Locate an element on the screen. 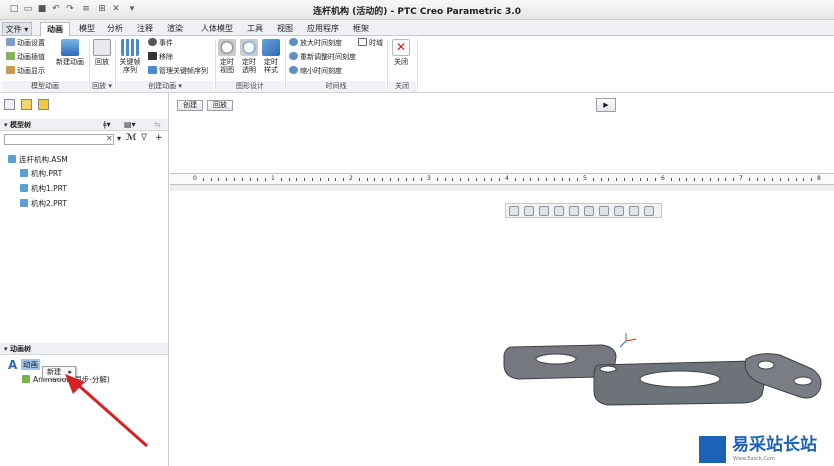 This screenshot has height=466, width=834. saved-views-icon is located at coordinates (589, 211).